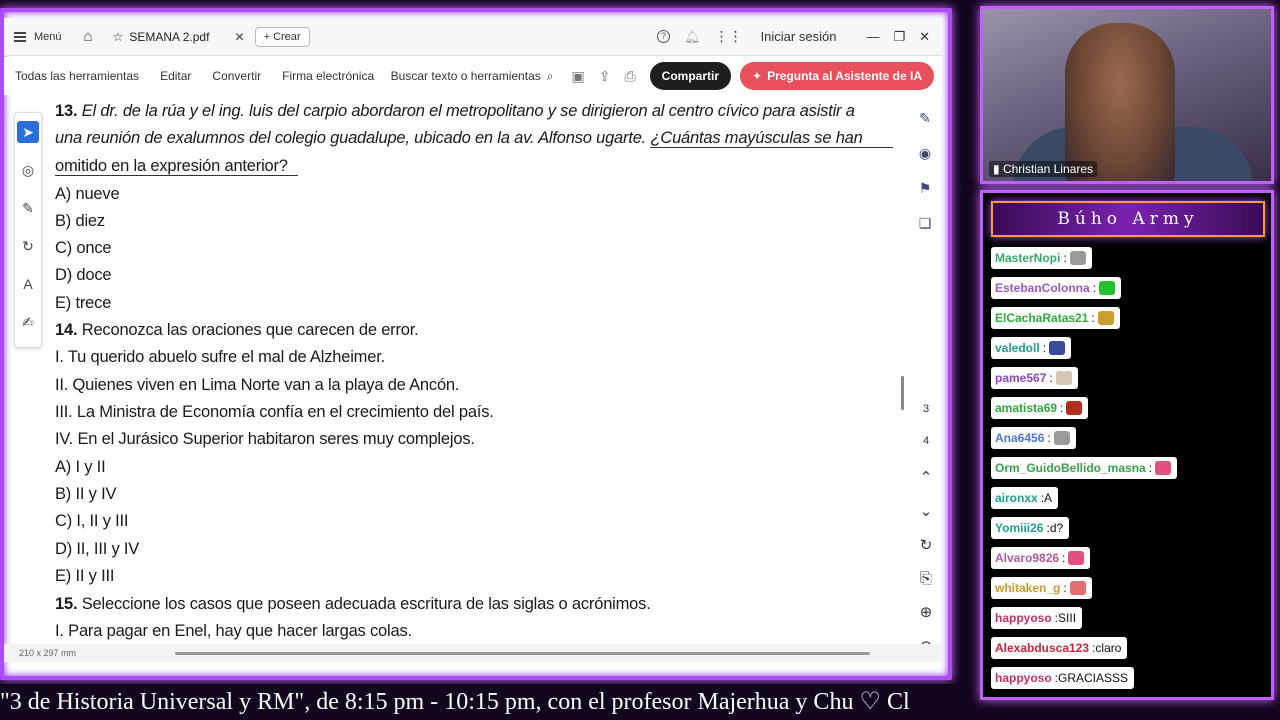  What do you see at coordinates (926, 446) in the screenshot?
I see `page-number: 4` at bounding box center [926, 446].